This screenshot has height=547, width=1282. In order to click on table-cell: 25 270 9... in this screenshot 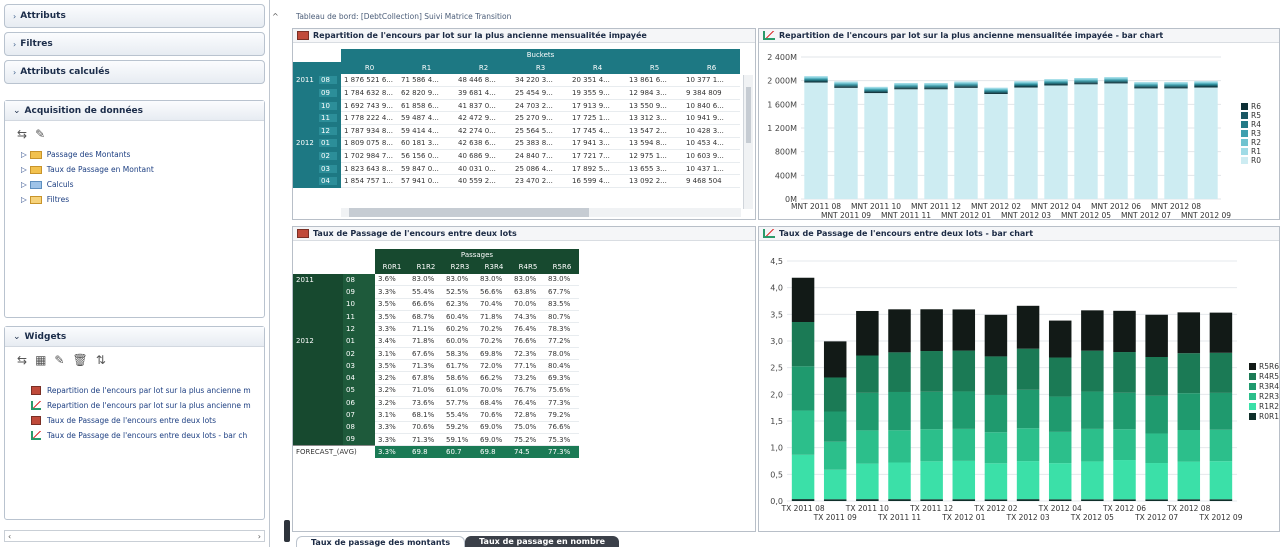, I will do `click(540, 118)`.